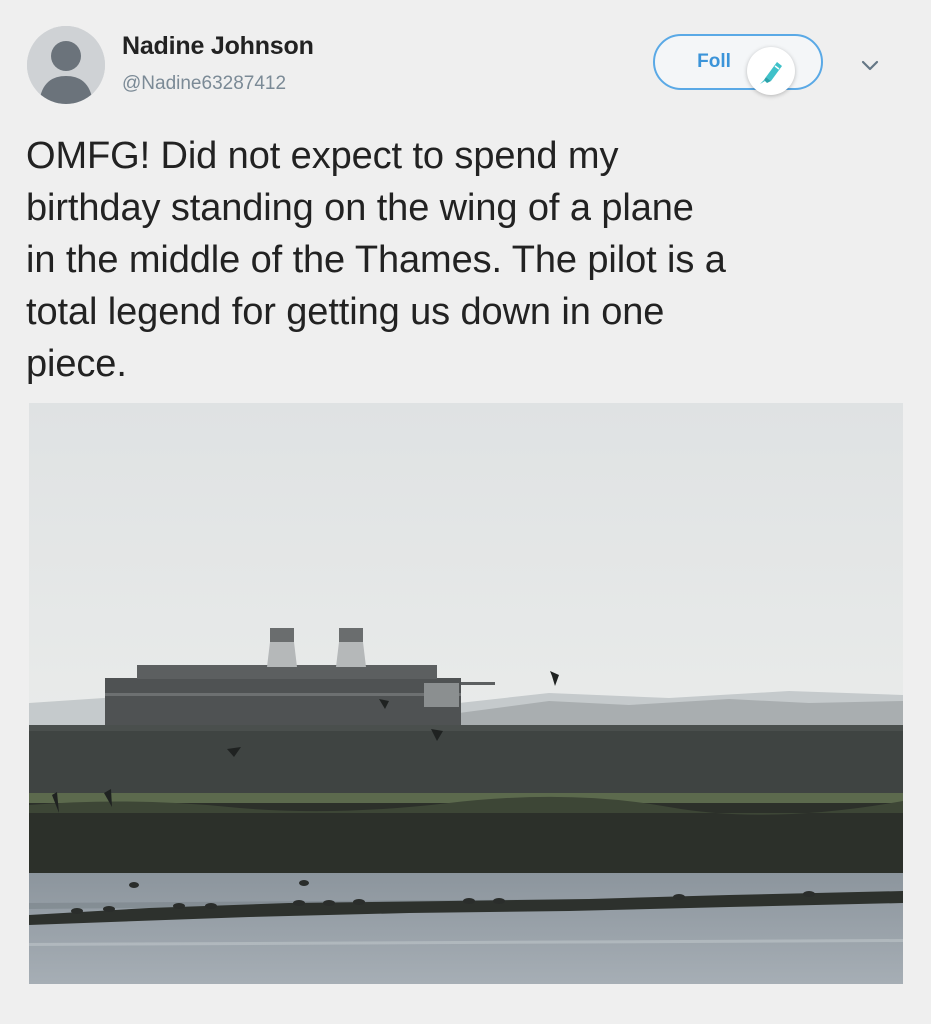  Describe the element at coordinates (218, 46) in the screenshot. I see `author-name: Nadine Johnson` at that location.